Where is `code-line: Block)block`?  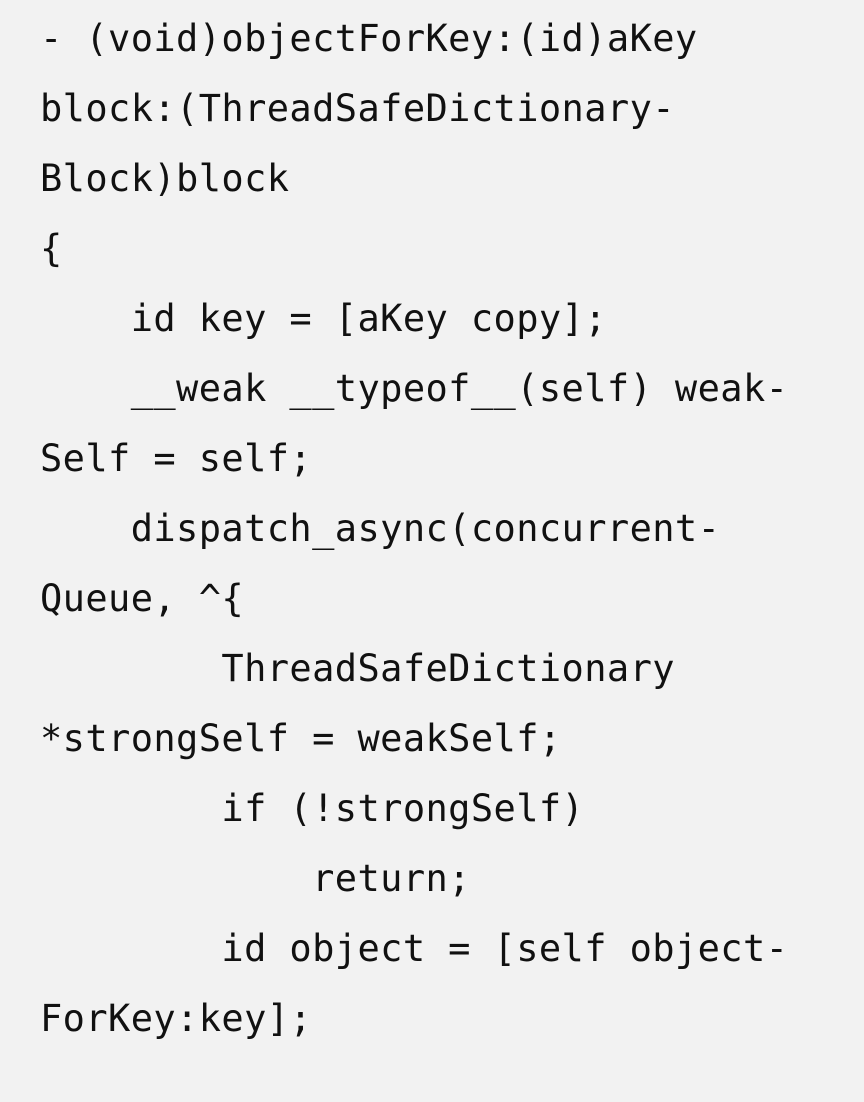 code-line: Block)block is located at coordinates (165, 178).